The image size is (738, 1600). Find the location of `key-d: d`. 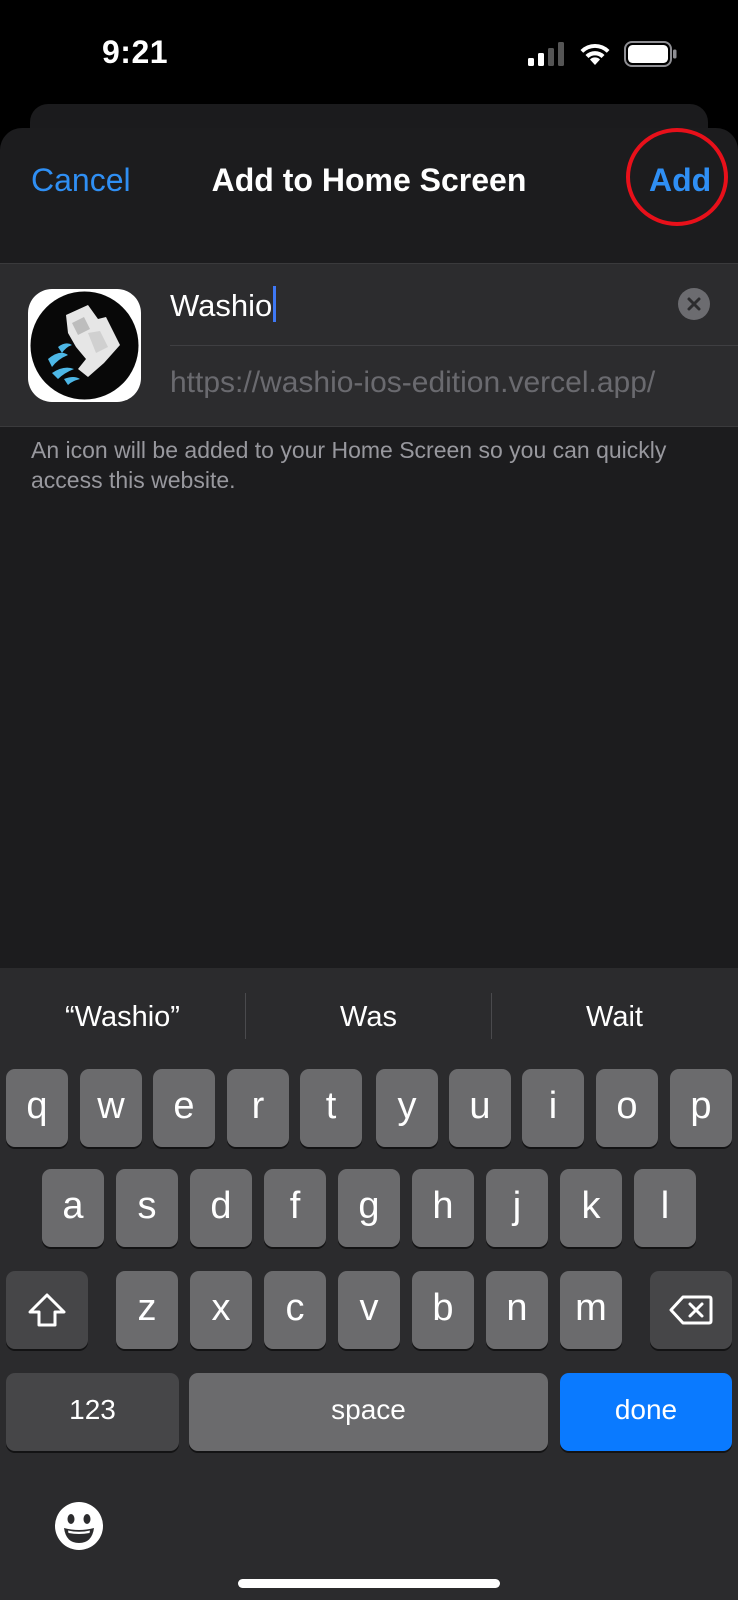

key-d: d is located at coordinates (221, 1208).